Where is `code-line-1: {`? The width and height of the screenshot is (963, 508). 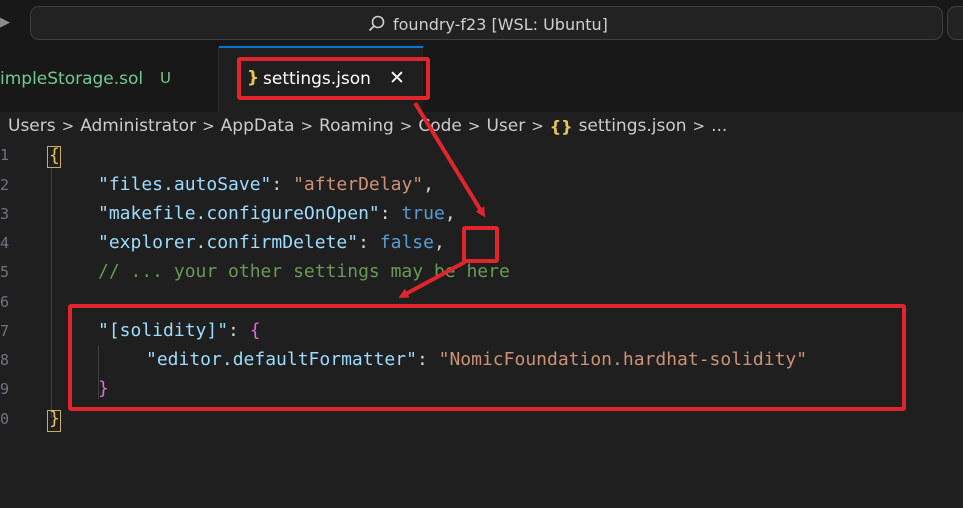 code-line-1: { is located at coordinates (54, 155).